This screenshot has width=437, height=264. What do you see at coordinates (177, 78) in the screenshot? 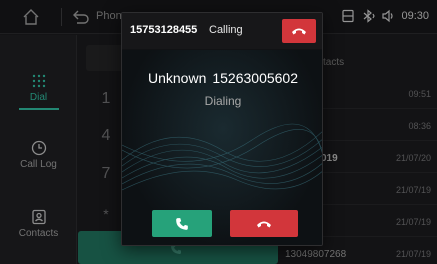
I see `caller-name: Unknown` at bounding box center [177, 78].